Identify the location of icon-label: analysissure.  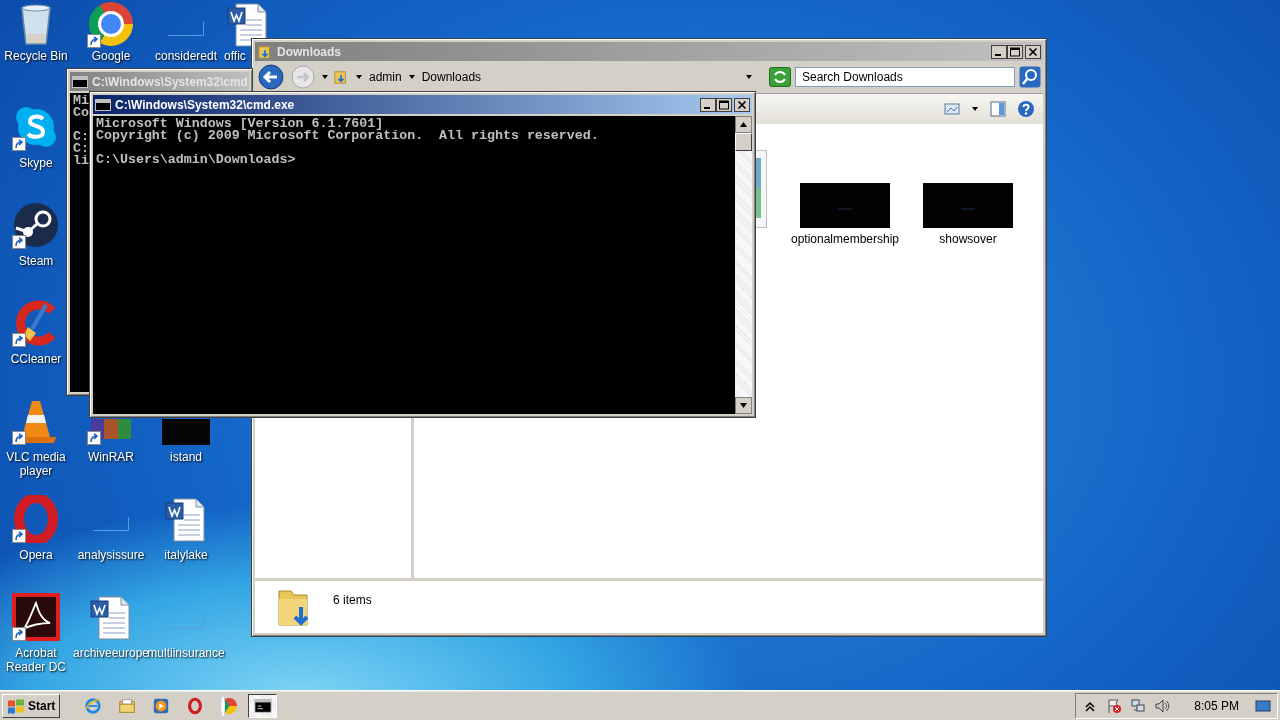
(111, 555).